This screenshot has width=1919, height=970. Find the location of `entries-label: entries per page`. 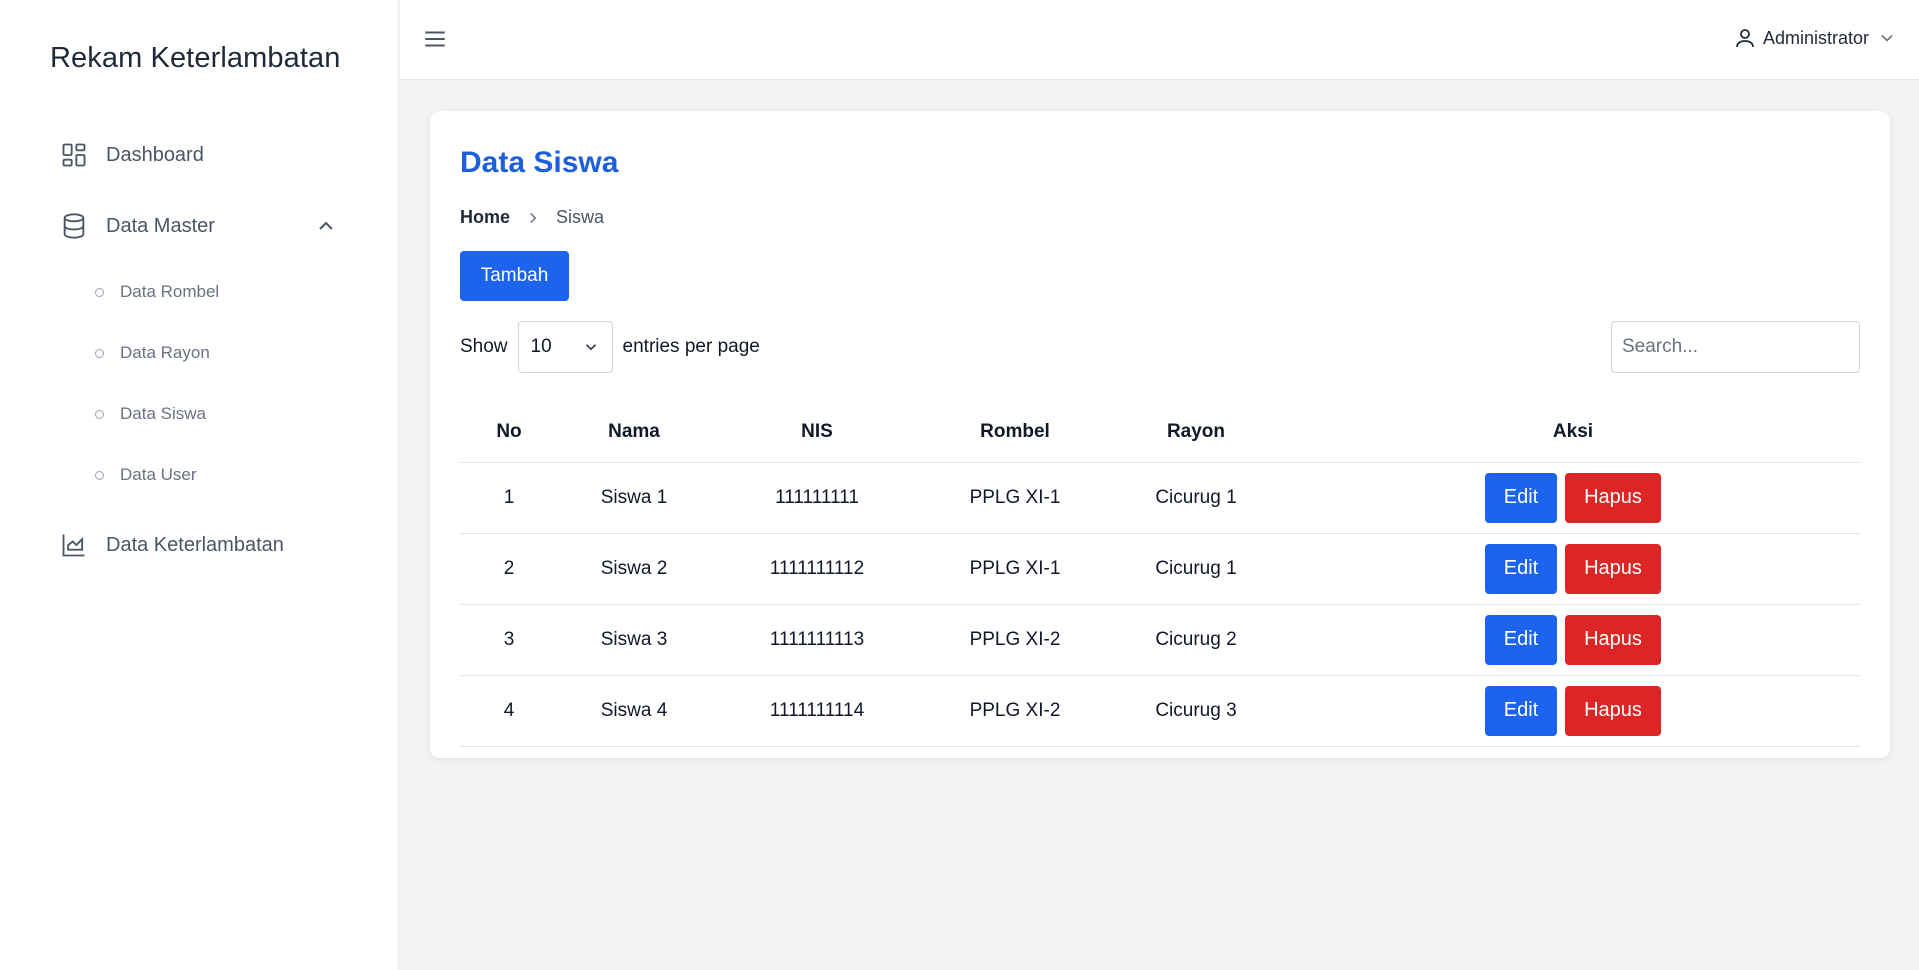

entries-label: entries per page is located at coordinates (691, 346).